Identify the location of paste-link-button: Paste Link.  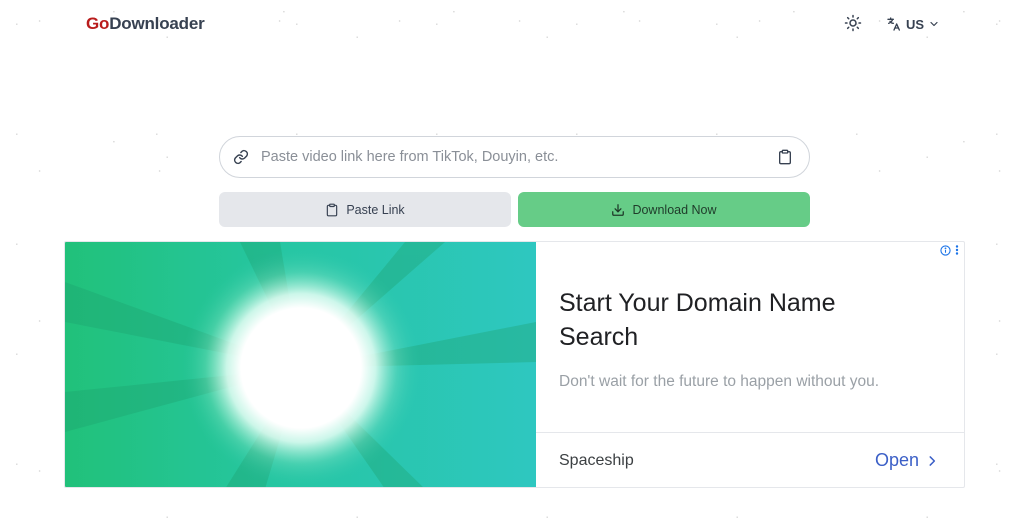
(365, 209).